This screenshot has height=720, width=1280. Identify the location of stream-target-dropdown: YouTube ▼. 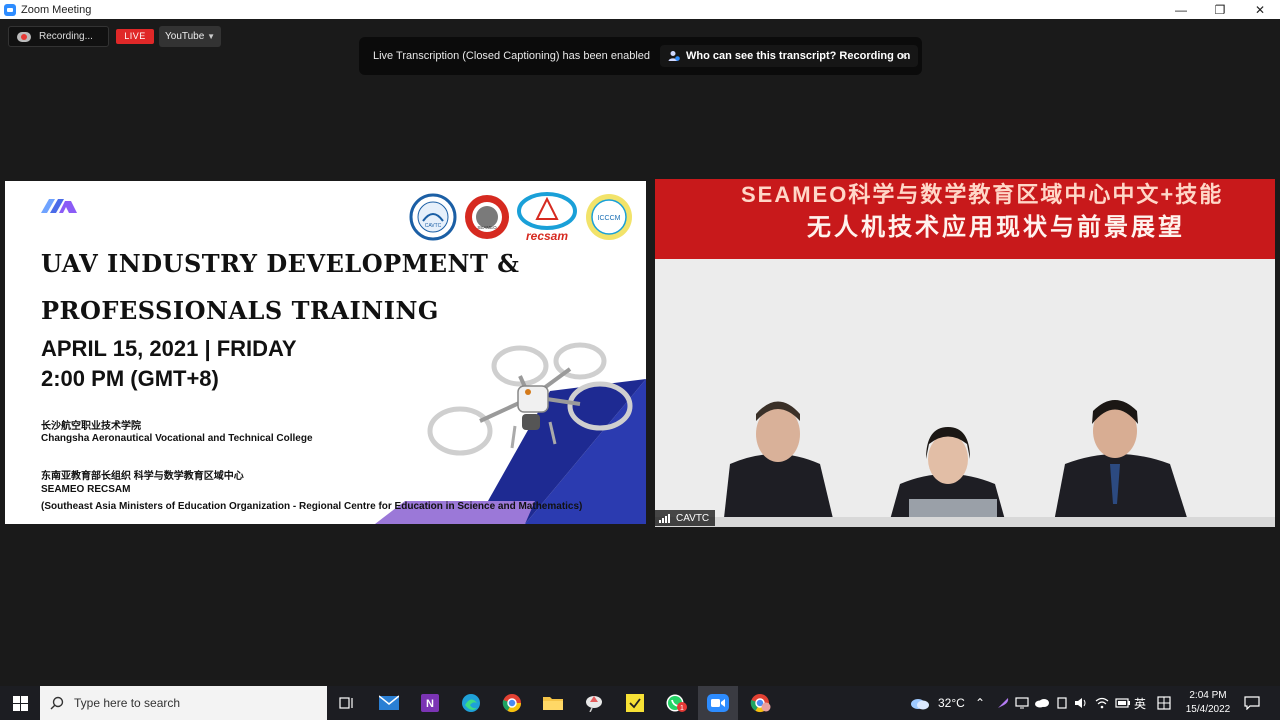
(190, 36).